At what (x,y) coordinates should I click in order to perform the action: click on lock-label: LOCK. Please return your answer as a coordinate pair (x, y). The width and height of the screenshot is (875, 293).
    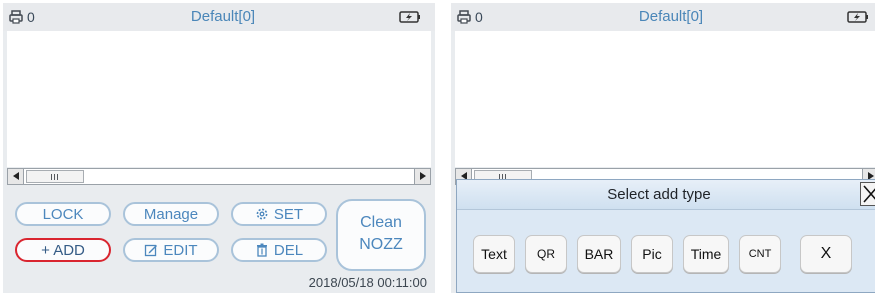
    Looking at the image, I should click on (63, 214).